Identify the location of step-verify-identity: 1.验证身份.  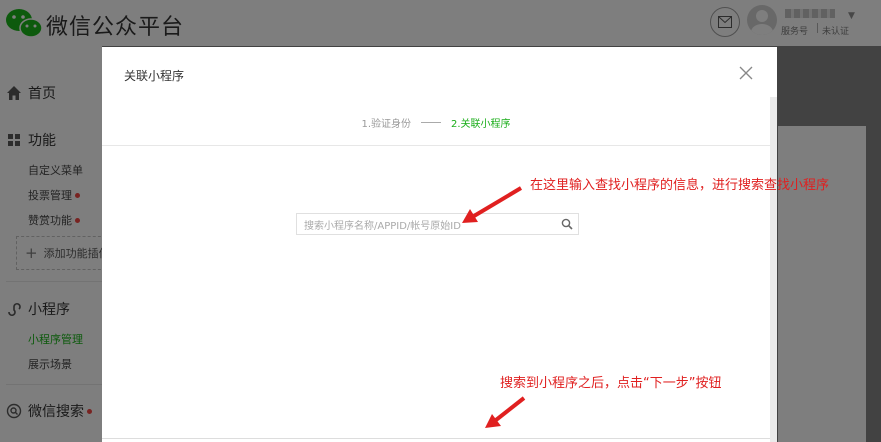
(386, 124).